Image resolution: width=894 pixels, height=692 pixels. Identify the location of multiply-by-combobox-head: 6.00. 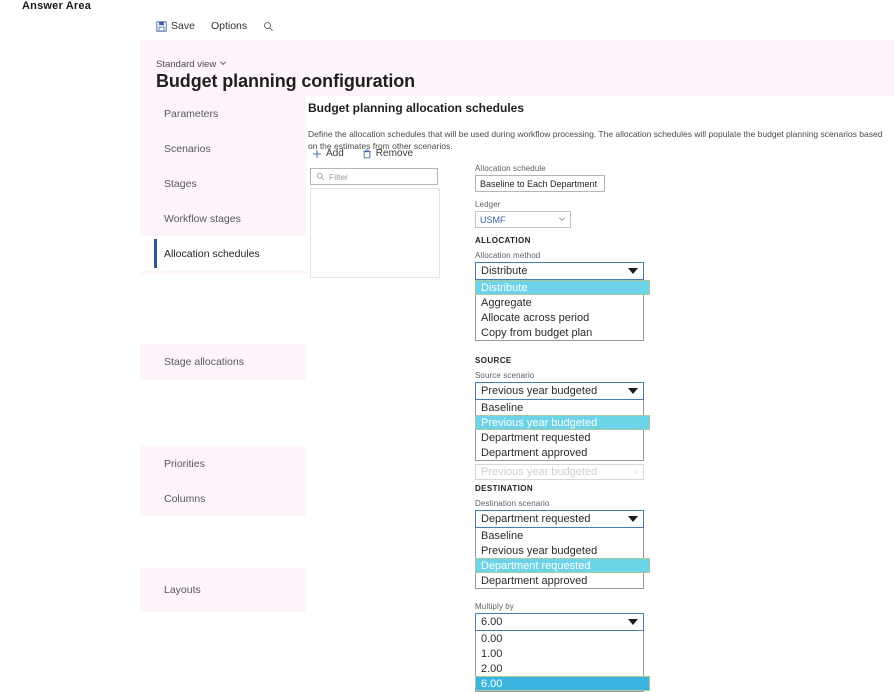
(559, 622).